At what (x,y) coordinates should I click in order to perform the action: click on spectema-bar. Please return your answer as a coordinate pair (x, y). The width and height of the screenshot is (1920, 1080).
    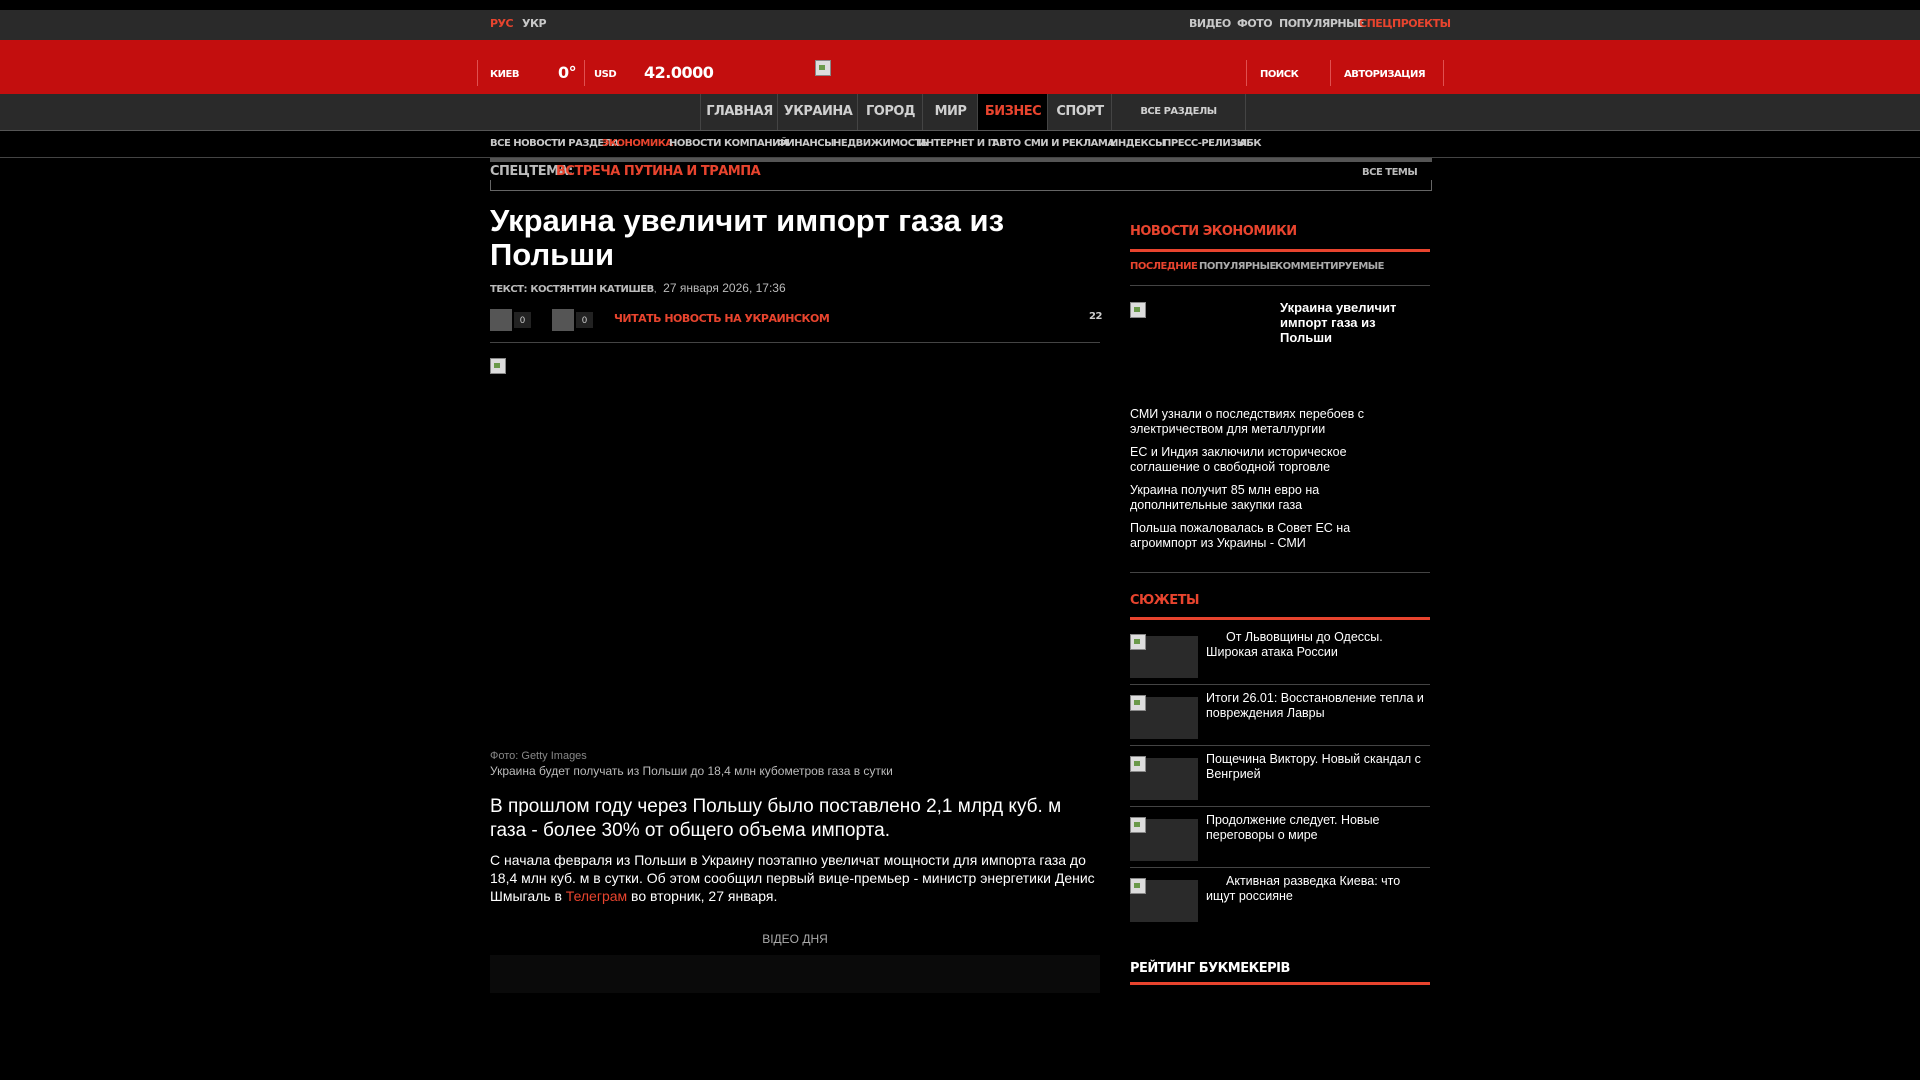
    Looking at the image, I should click on (961, 160).